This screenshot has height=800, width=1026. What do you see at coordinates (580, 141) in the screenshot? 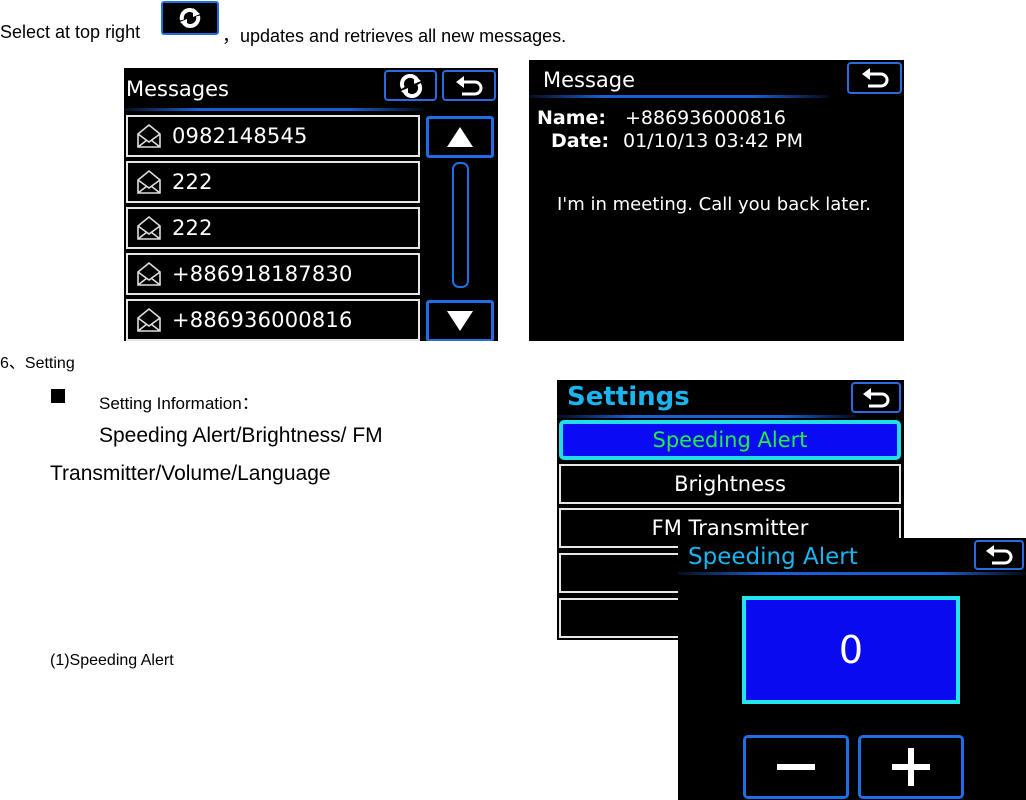
I see `date-label: Date:` at bounding box center [580, 141].